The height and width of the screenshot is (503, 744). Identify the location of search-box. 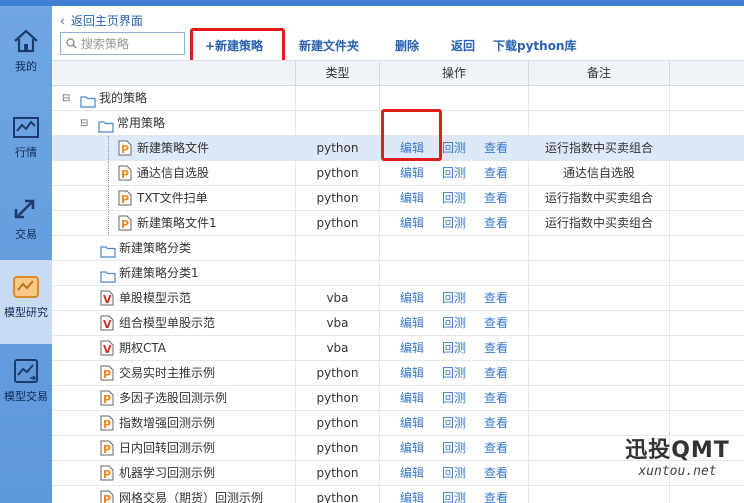
(122, 43).